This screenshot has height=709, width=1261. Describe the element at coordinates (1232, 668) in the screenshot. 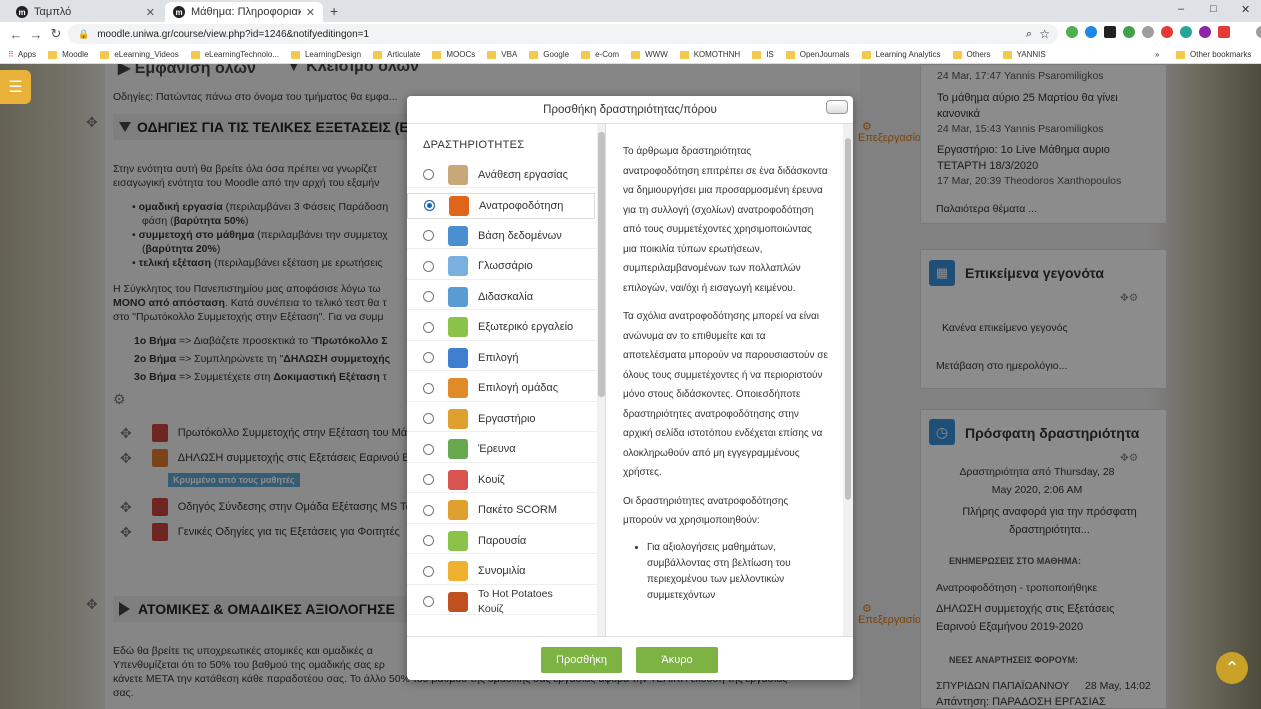

I see `scroll-to-top-icon: ⌃` at that location.